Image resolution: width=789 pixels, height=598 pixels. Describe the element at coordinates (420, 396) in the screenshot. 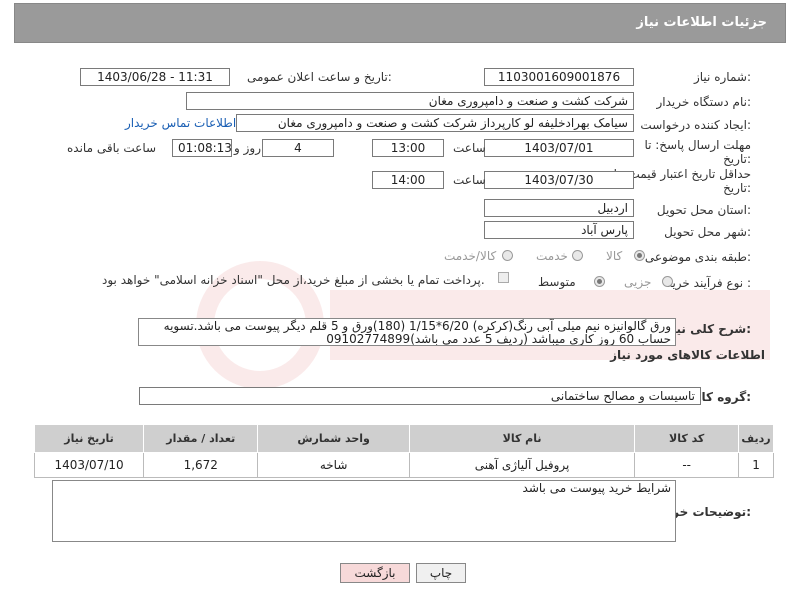

I see `goods-group-field: تاسیسات و مصالح ساختمانی` at that location.